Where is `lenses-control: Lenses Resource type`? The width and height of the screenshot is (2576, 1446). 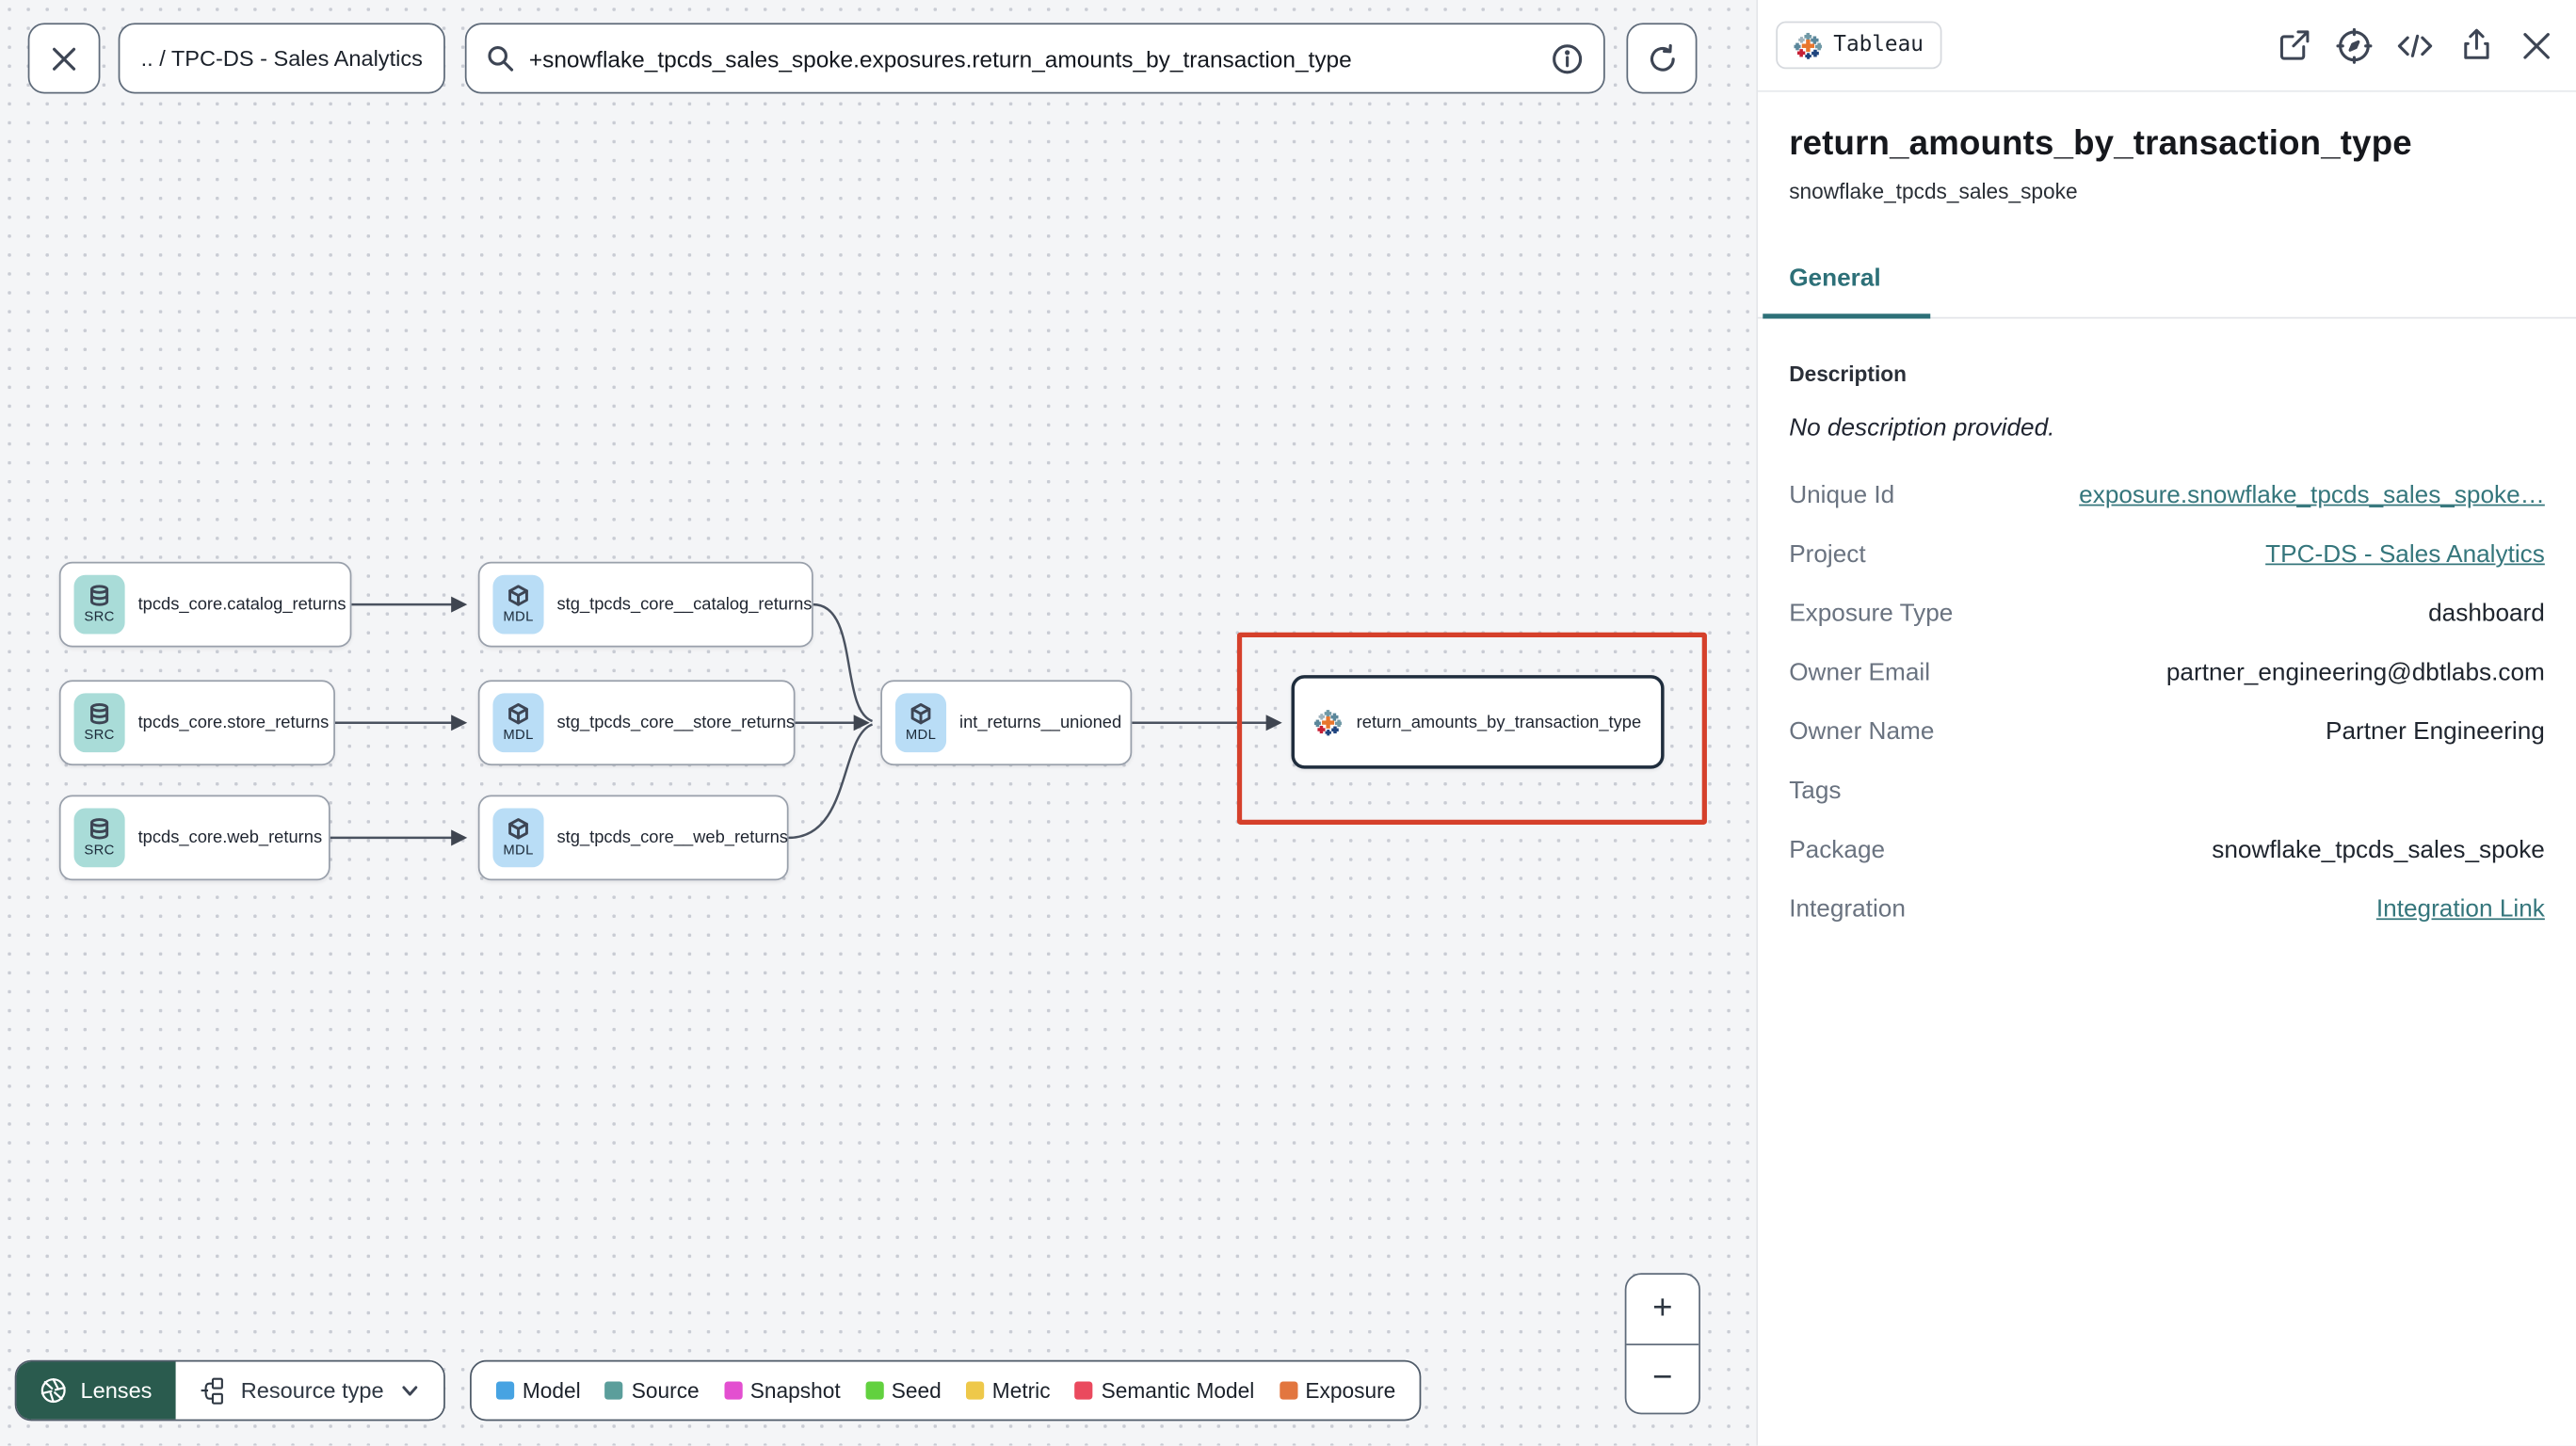
lenses-control: Lenses Resource type is located at coordinates (229, 1390).